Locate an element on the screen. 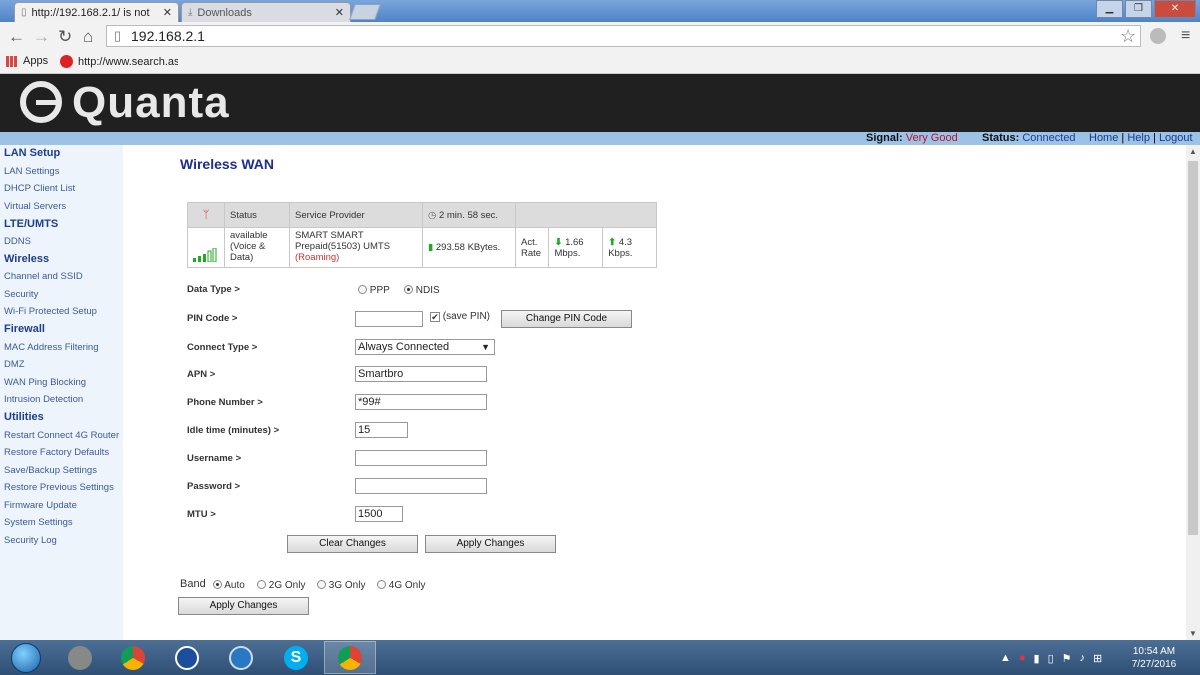 This screenshot has height=675, width=1200. address-bar: ▯ 192.168.2.1 is located at coordinates (623, 36).